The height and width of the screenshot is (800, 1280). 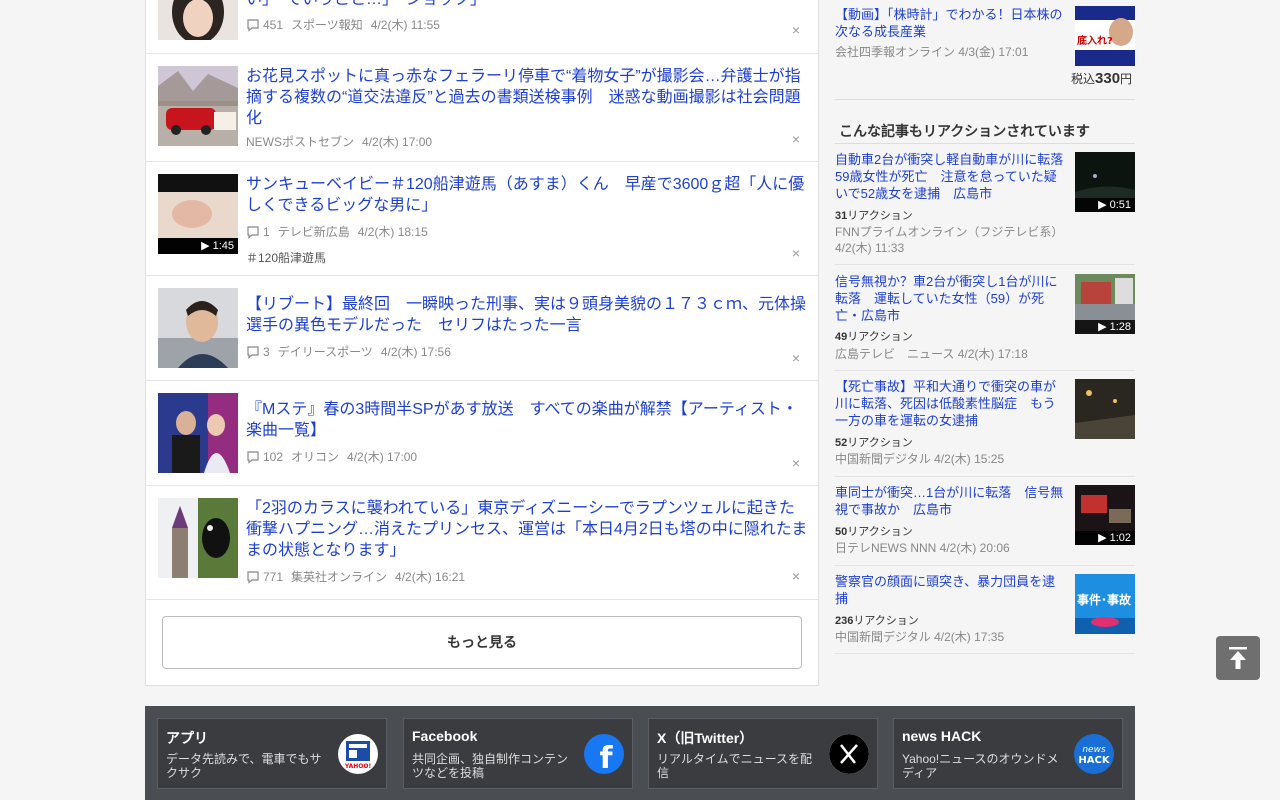 I want to click on promo-price: 税込330円, so click(x=1101, y=78).